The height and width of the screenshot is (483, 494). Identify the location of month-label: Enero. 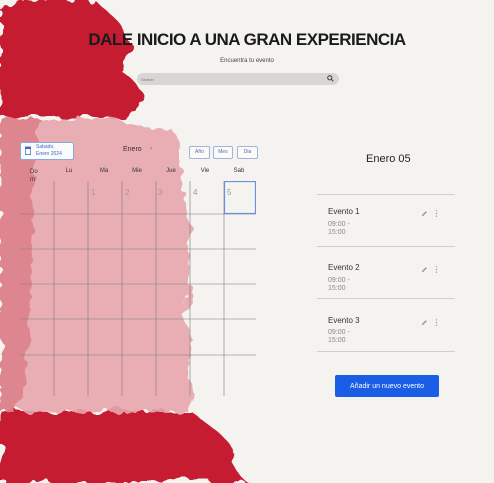
(132, 149).